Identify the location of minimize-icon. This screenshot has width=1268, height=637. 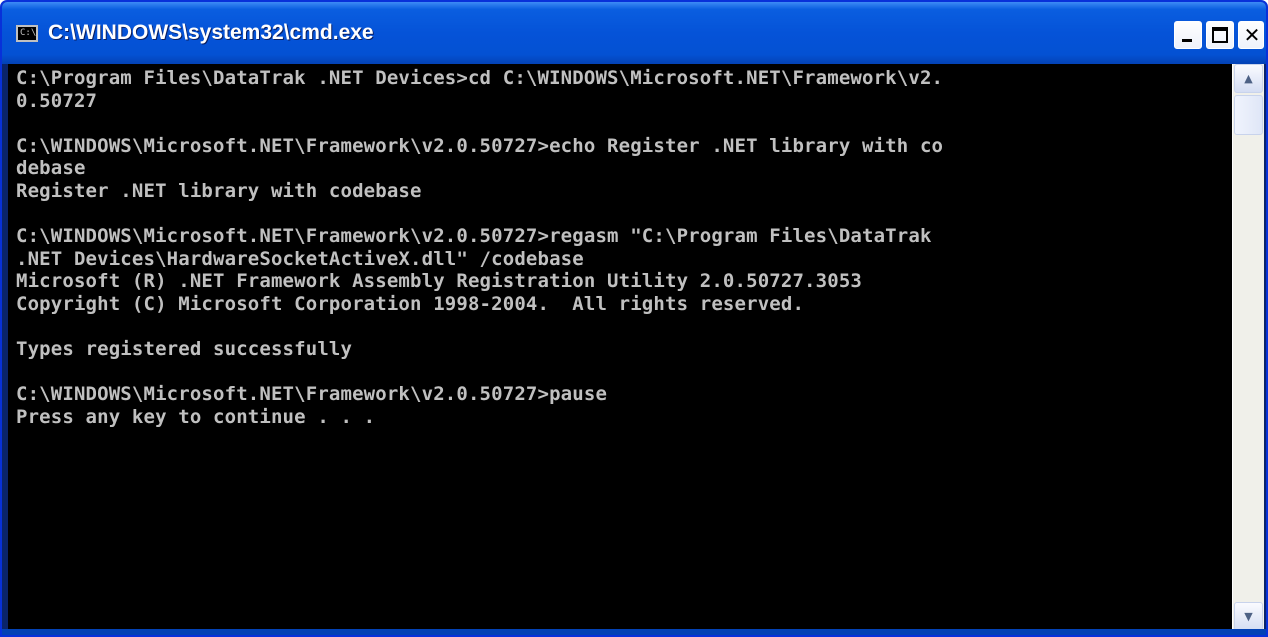
(1187, 40).